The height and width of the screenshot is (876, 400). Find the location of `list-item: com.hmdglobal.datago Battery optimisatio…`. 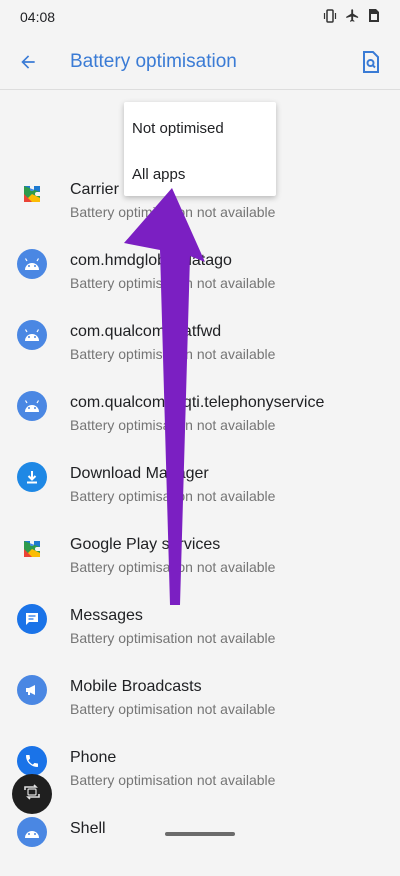

list-item: com.hmdglobal.datago Battery optimisatio… is located at coordinates (200, 272).